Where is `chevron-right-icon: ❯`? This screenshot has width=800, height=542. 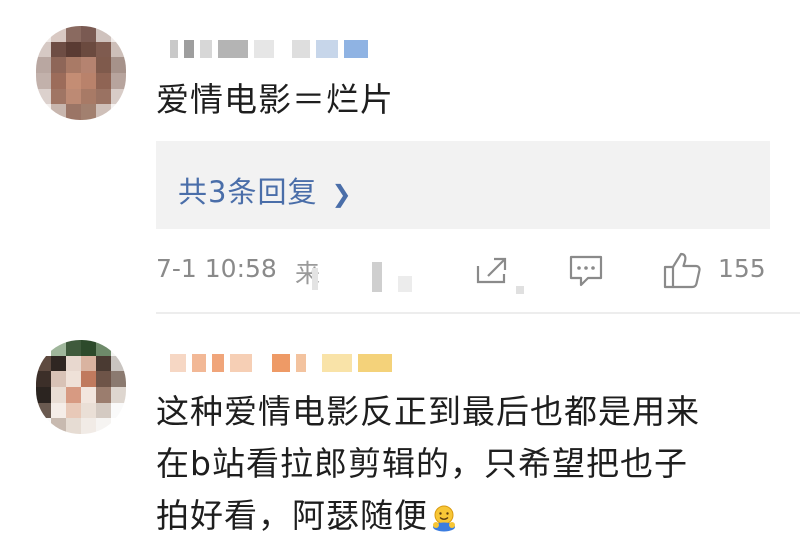
chevron-right-icon: ❯ is located at coordinates (342, 194).